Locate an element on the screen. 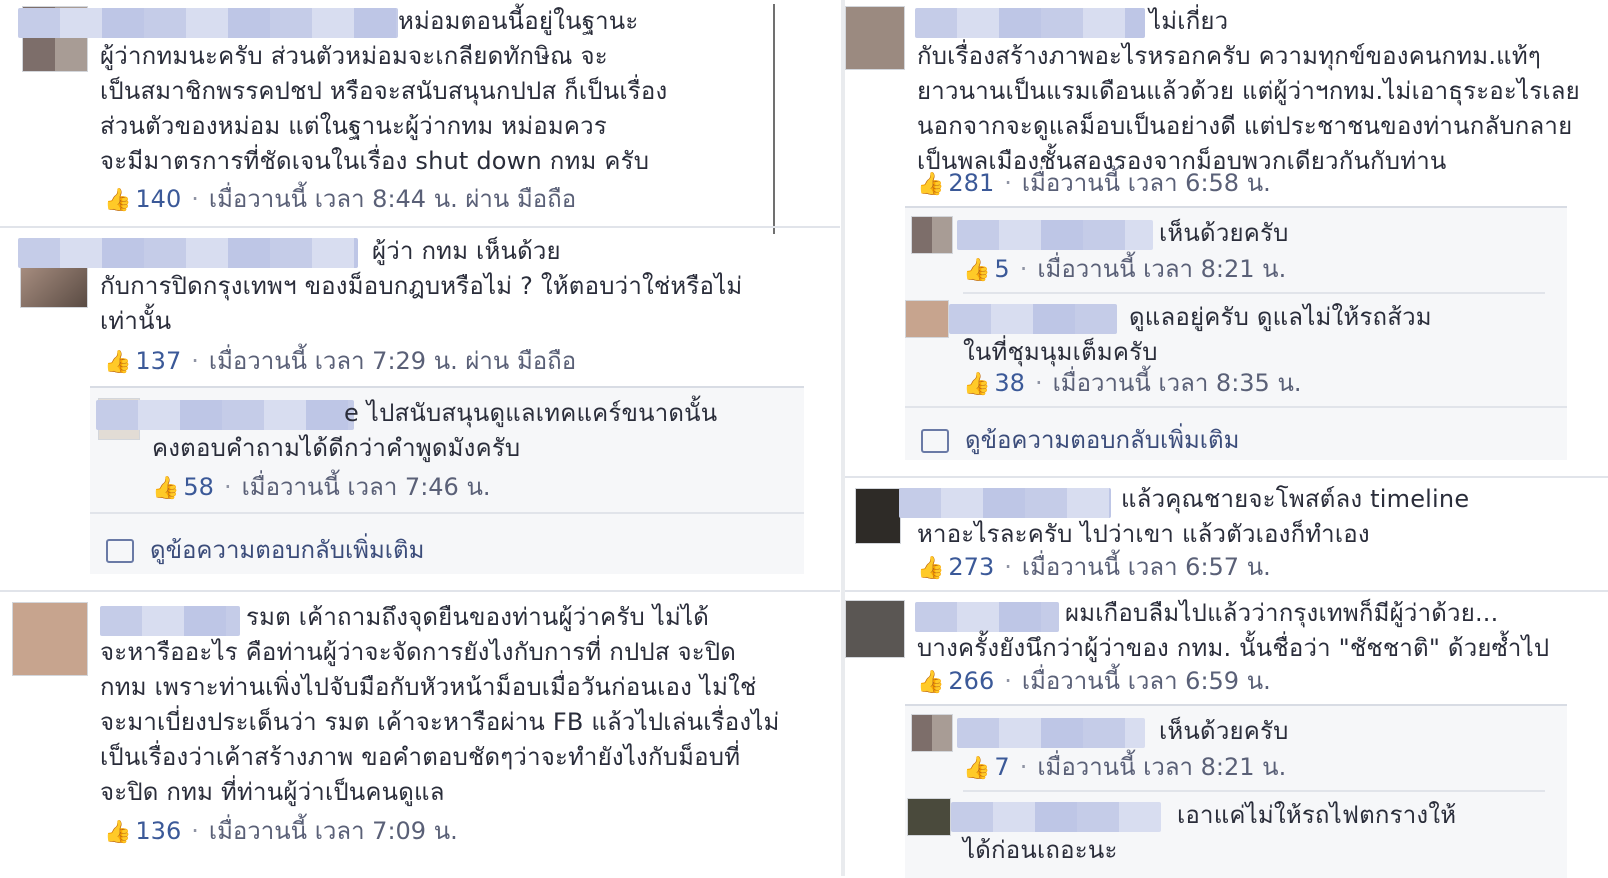  like-count: 136 is located at coordinates (158, 831).